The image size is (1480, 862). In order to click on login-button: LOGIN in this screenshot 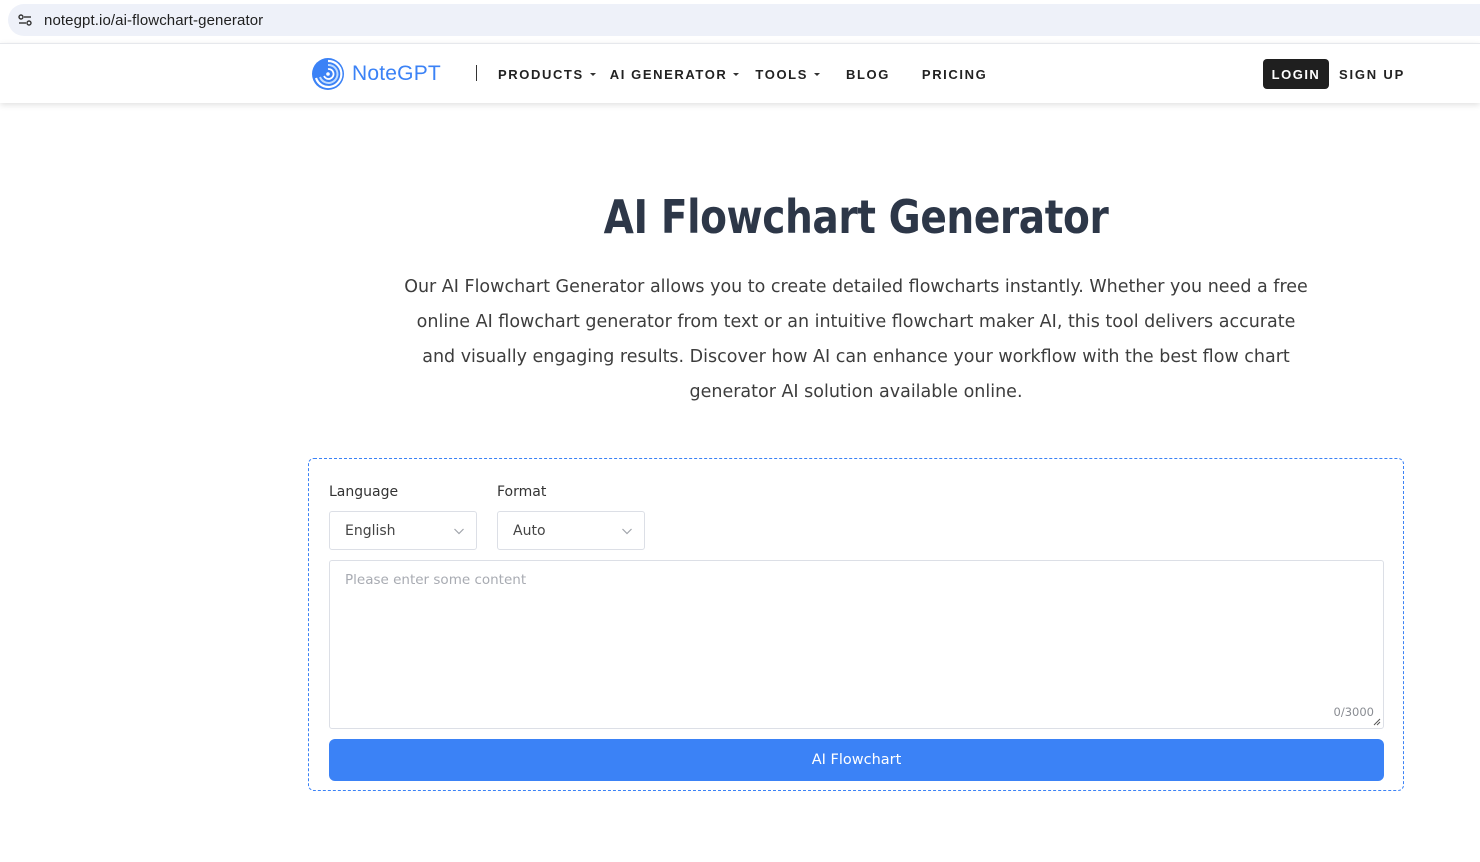, I will do `click(1296, 74)`.